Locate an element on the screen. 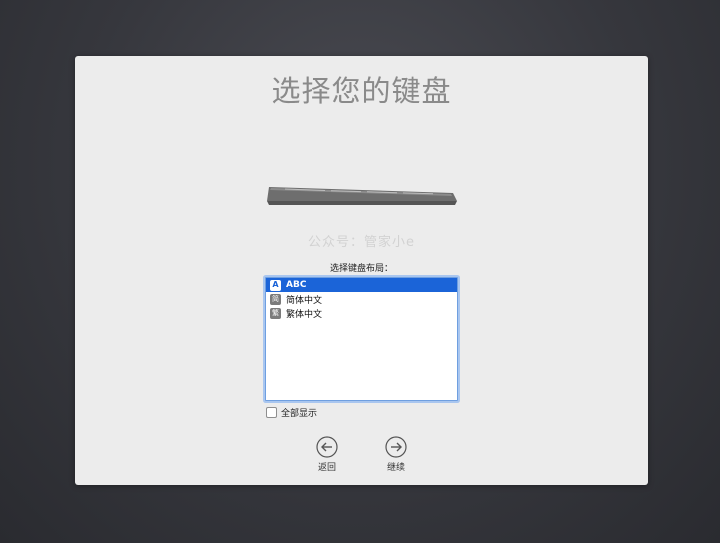 This screenshot has width=720, height=543. list-item-label: ABC is located at coordinates (296, 285).